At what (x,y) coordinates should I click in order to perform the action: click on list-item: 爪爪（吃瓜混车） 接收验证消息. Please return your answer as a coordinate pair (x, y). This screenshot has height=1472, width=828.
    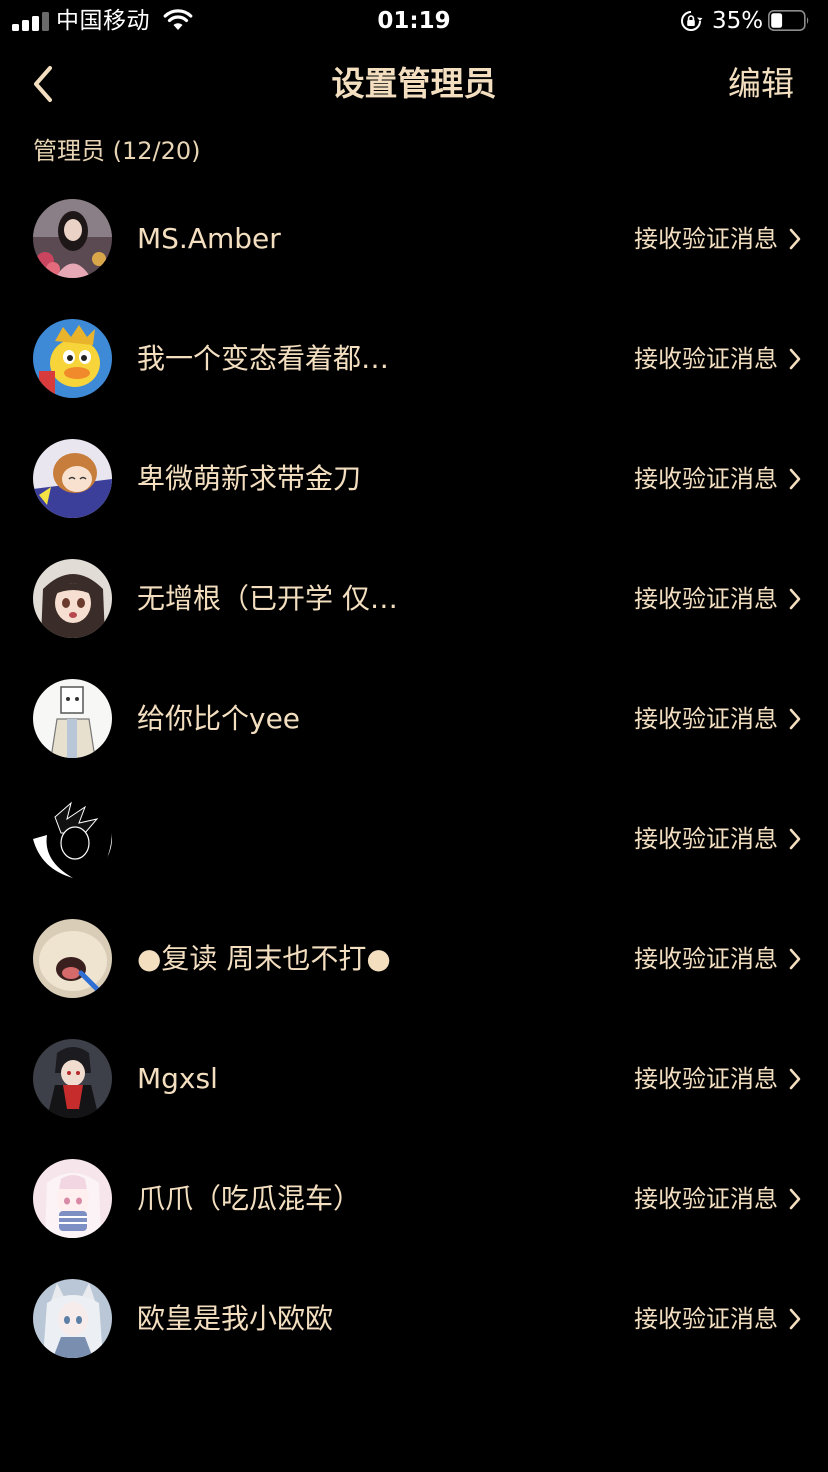
    Looking at the image, I should click on (414, 1198).